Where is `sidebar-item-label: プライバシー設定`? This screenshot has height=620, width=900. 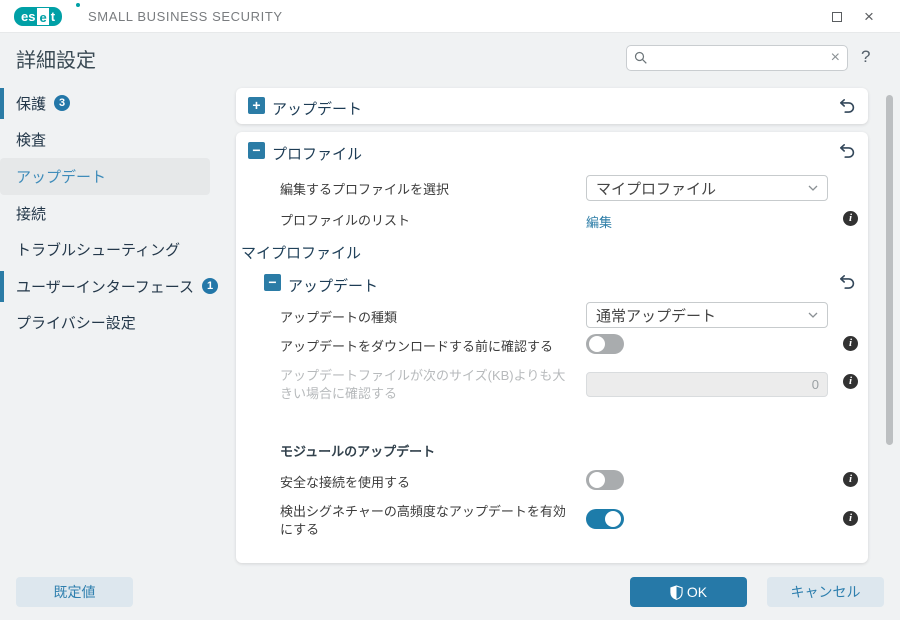
sidebar-item-label: プライバシー設定 is located at coordinates (76, 324).